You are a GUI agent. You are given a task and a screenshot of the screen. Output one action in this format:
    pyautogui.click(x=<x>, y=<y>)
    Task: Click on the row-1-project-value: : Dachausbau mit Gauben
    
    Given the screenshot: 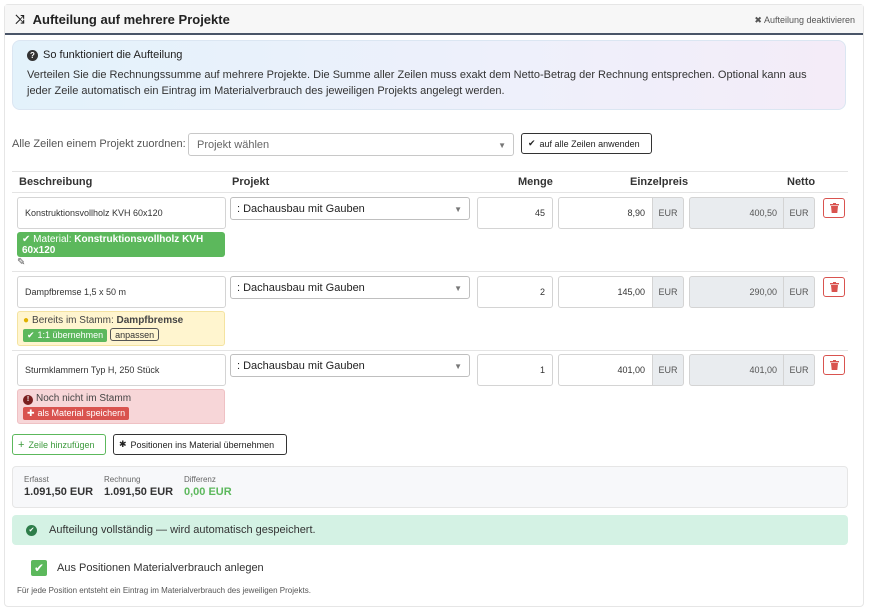 What is the action you would take?
    pyautogui.click(x=301, y=208)
    